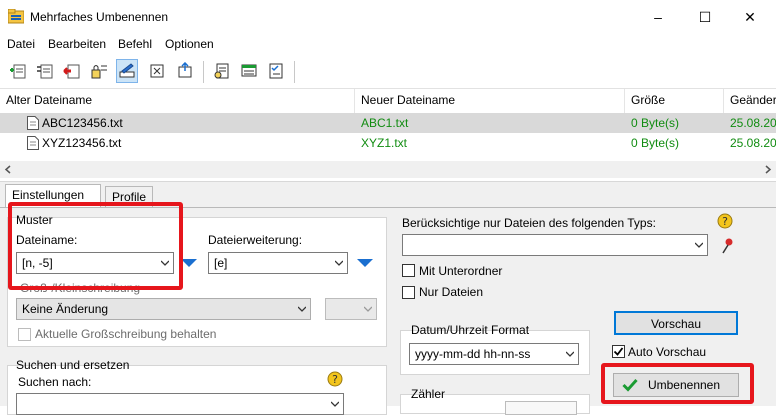  I want to click on edit-pattern-icon, so click(127, 71).